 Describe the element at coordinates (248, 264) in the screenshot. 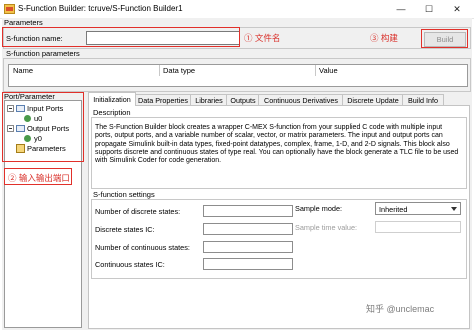

I see `continuous-states-ic-input` at that location.